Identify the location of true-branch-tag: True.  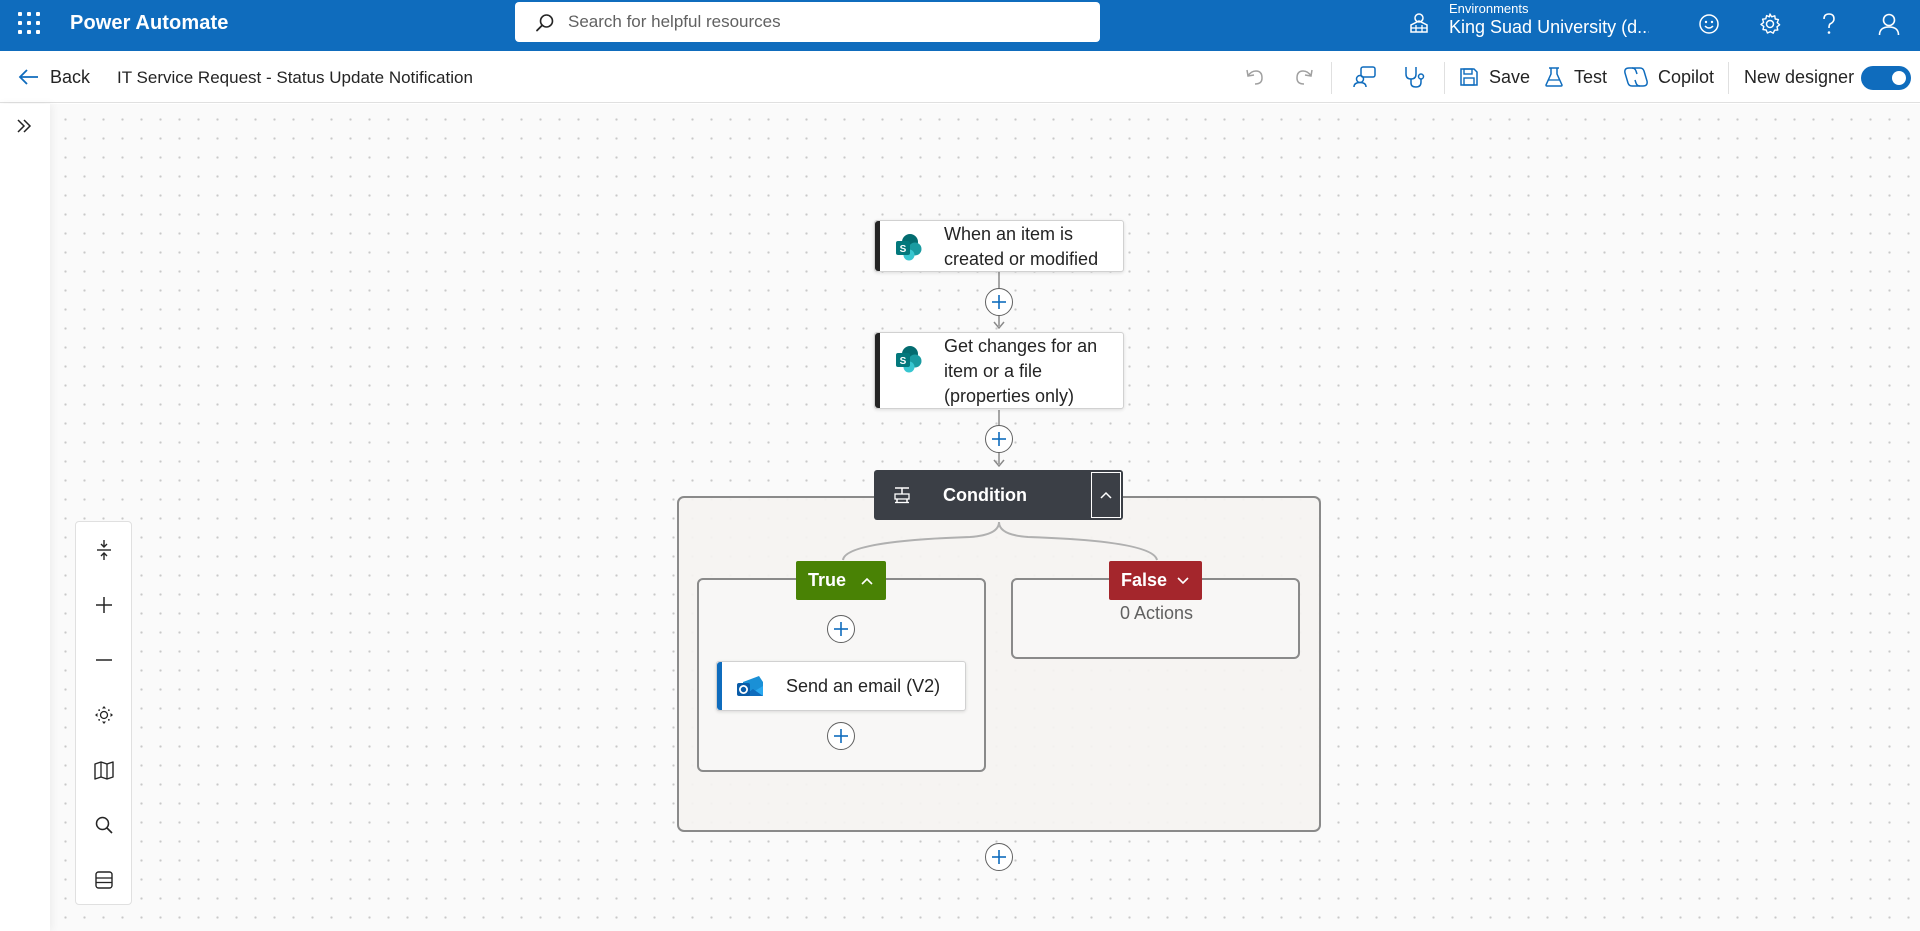
(841, 580).